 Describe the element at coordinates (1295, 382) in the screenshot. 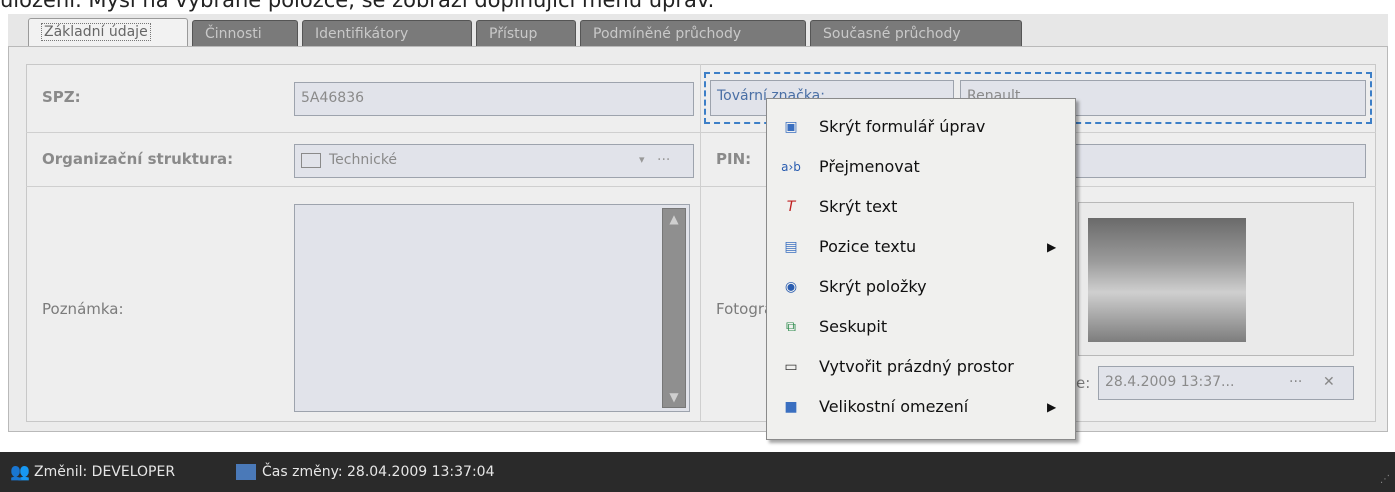

I see `date-more-button: ···` at that location.